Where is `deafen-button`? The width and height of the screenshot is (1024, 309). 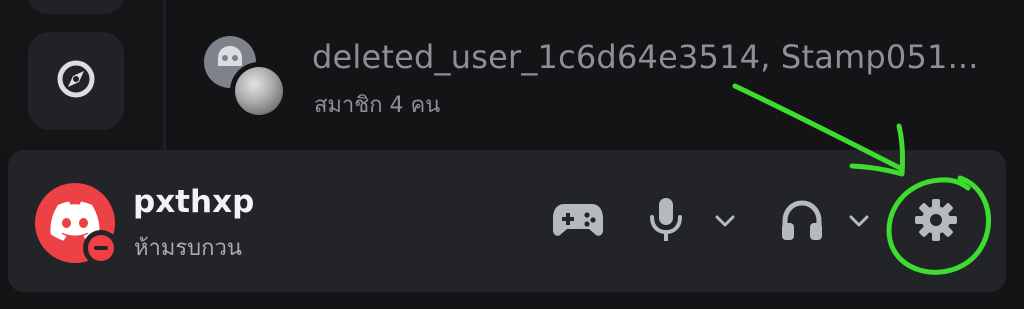
deafen-button is located at coordinates (802, 222).